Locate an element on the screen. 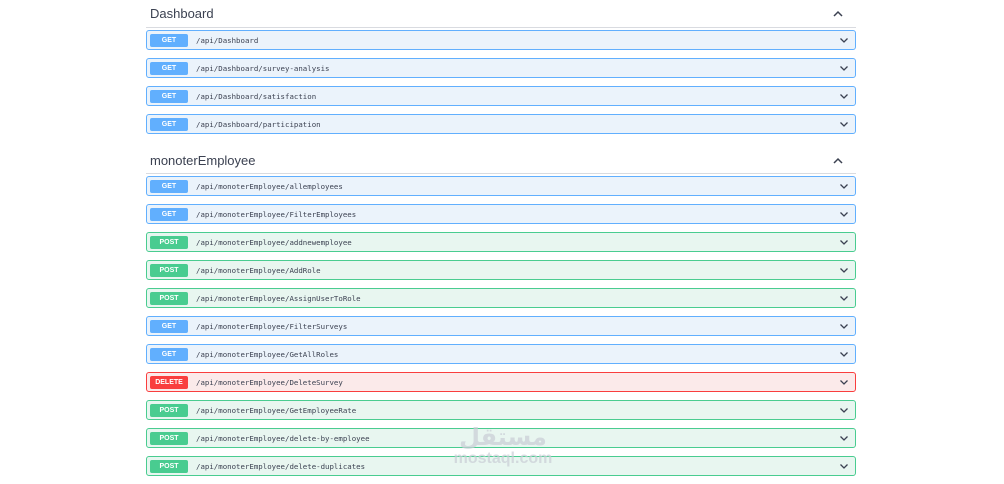  operation-row: GET /api/monoterEmployee/GetAllRoles is located at coordinates (501, 354).